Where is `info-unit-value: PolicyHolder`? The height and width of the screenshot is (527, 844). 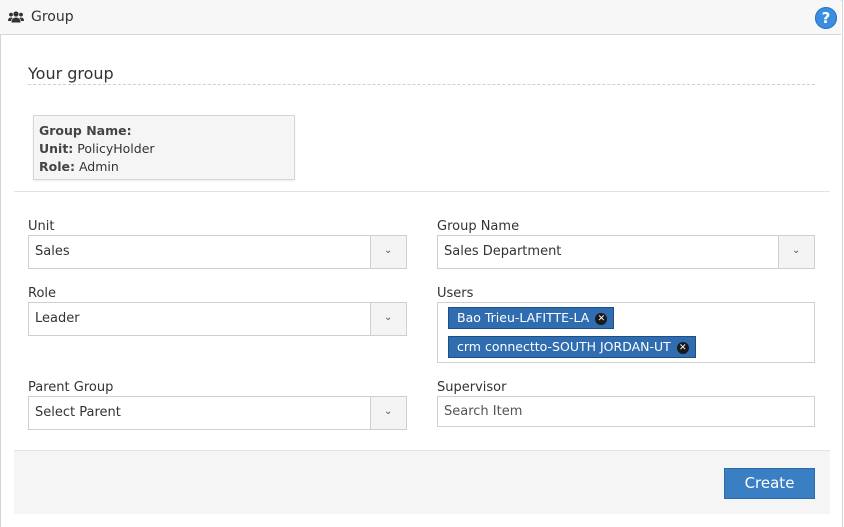 info-unit-value: PolicyHolder is located at coordinates (116, 148).